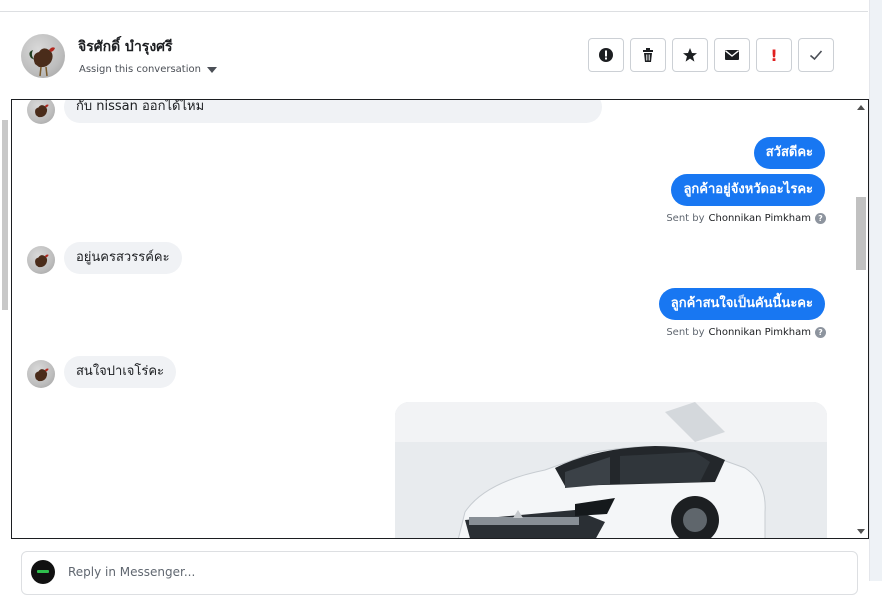 The image size is (882, 595). I want to click on outgoing-message: ลูกค้าสนใจเป็นคันนี้นะคะ, so click(741, 304).